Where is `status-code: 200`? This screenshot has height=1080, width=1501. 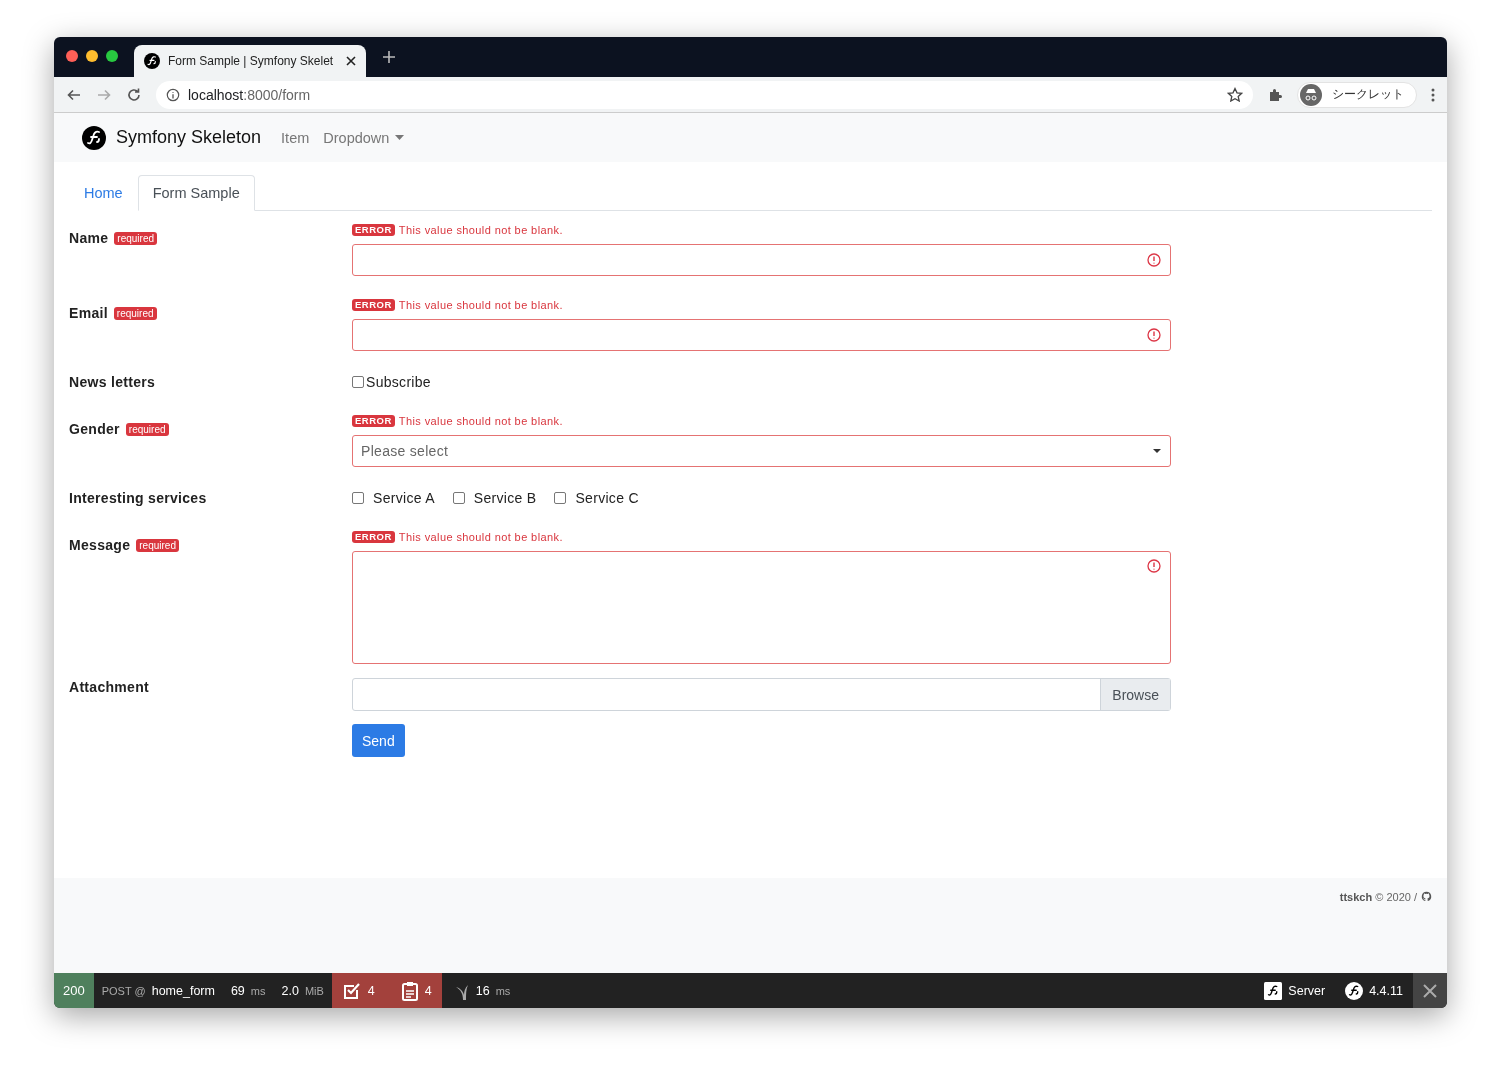 status-code: 200 is located at coordinates (74, 990).